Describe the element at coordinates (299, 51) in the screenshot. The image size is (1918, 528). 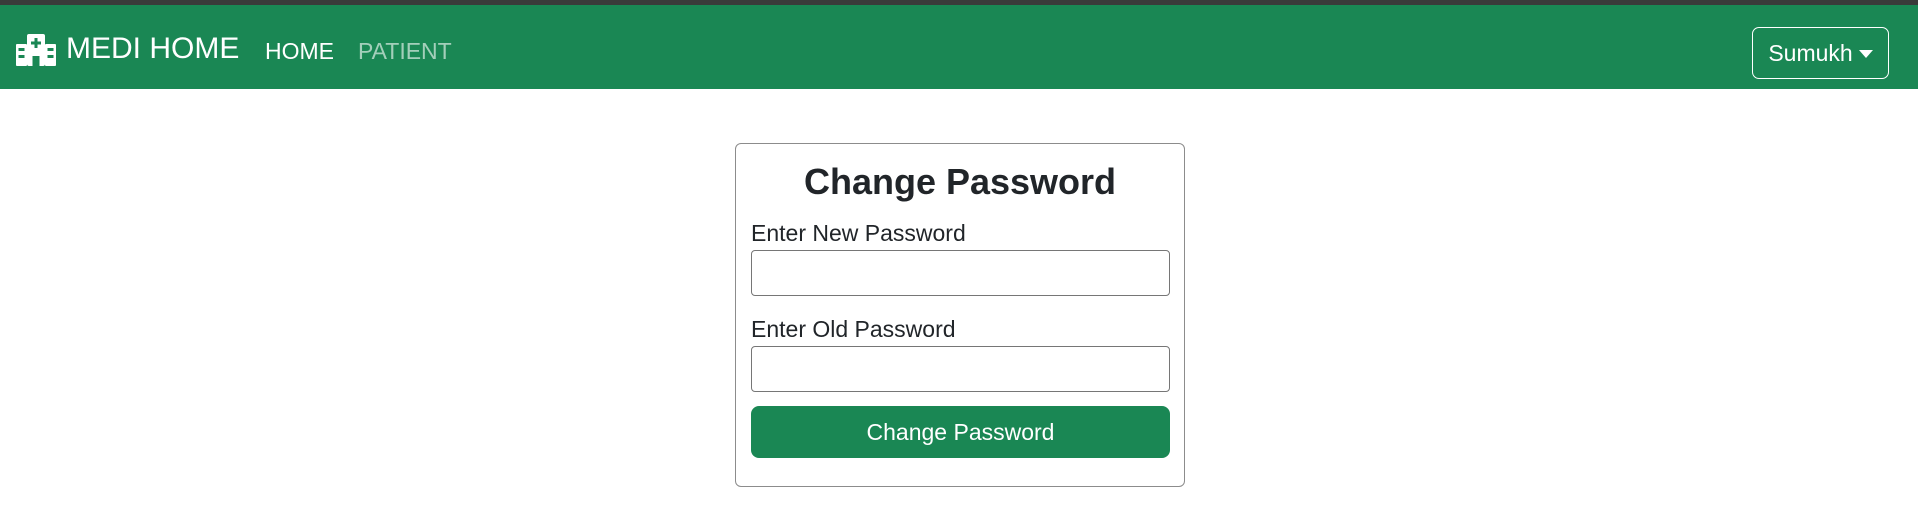
I see `nav-link-home: HOME` at that location.